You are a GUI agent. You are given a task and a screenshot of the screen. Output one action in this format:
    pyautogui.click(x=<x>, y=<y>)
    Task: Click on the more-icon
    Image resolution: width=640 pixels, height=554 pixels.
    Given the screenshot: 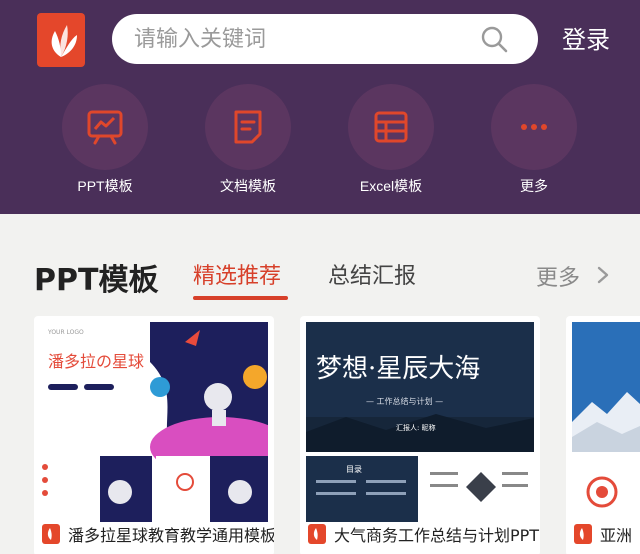 What is the action you would take?
    pyautogui.click(x=534, y=127)
    